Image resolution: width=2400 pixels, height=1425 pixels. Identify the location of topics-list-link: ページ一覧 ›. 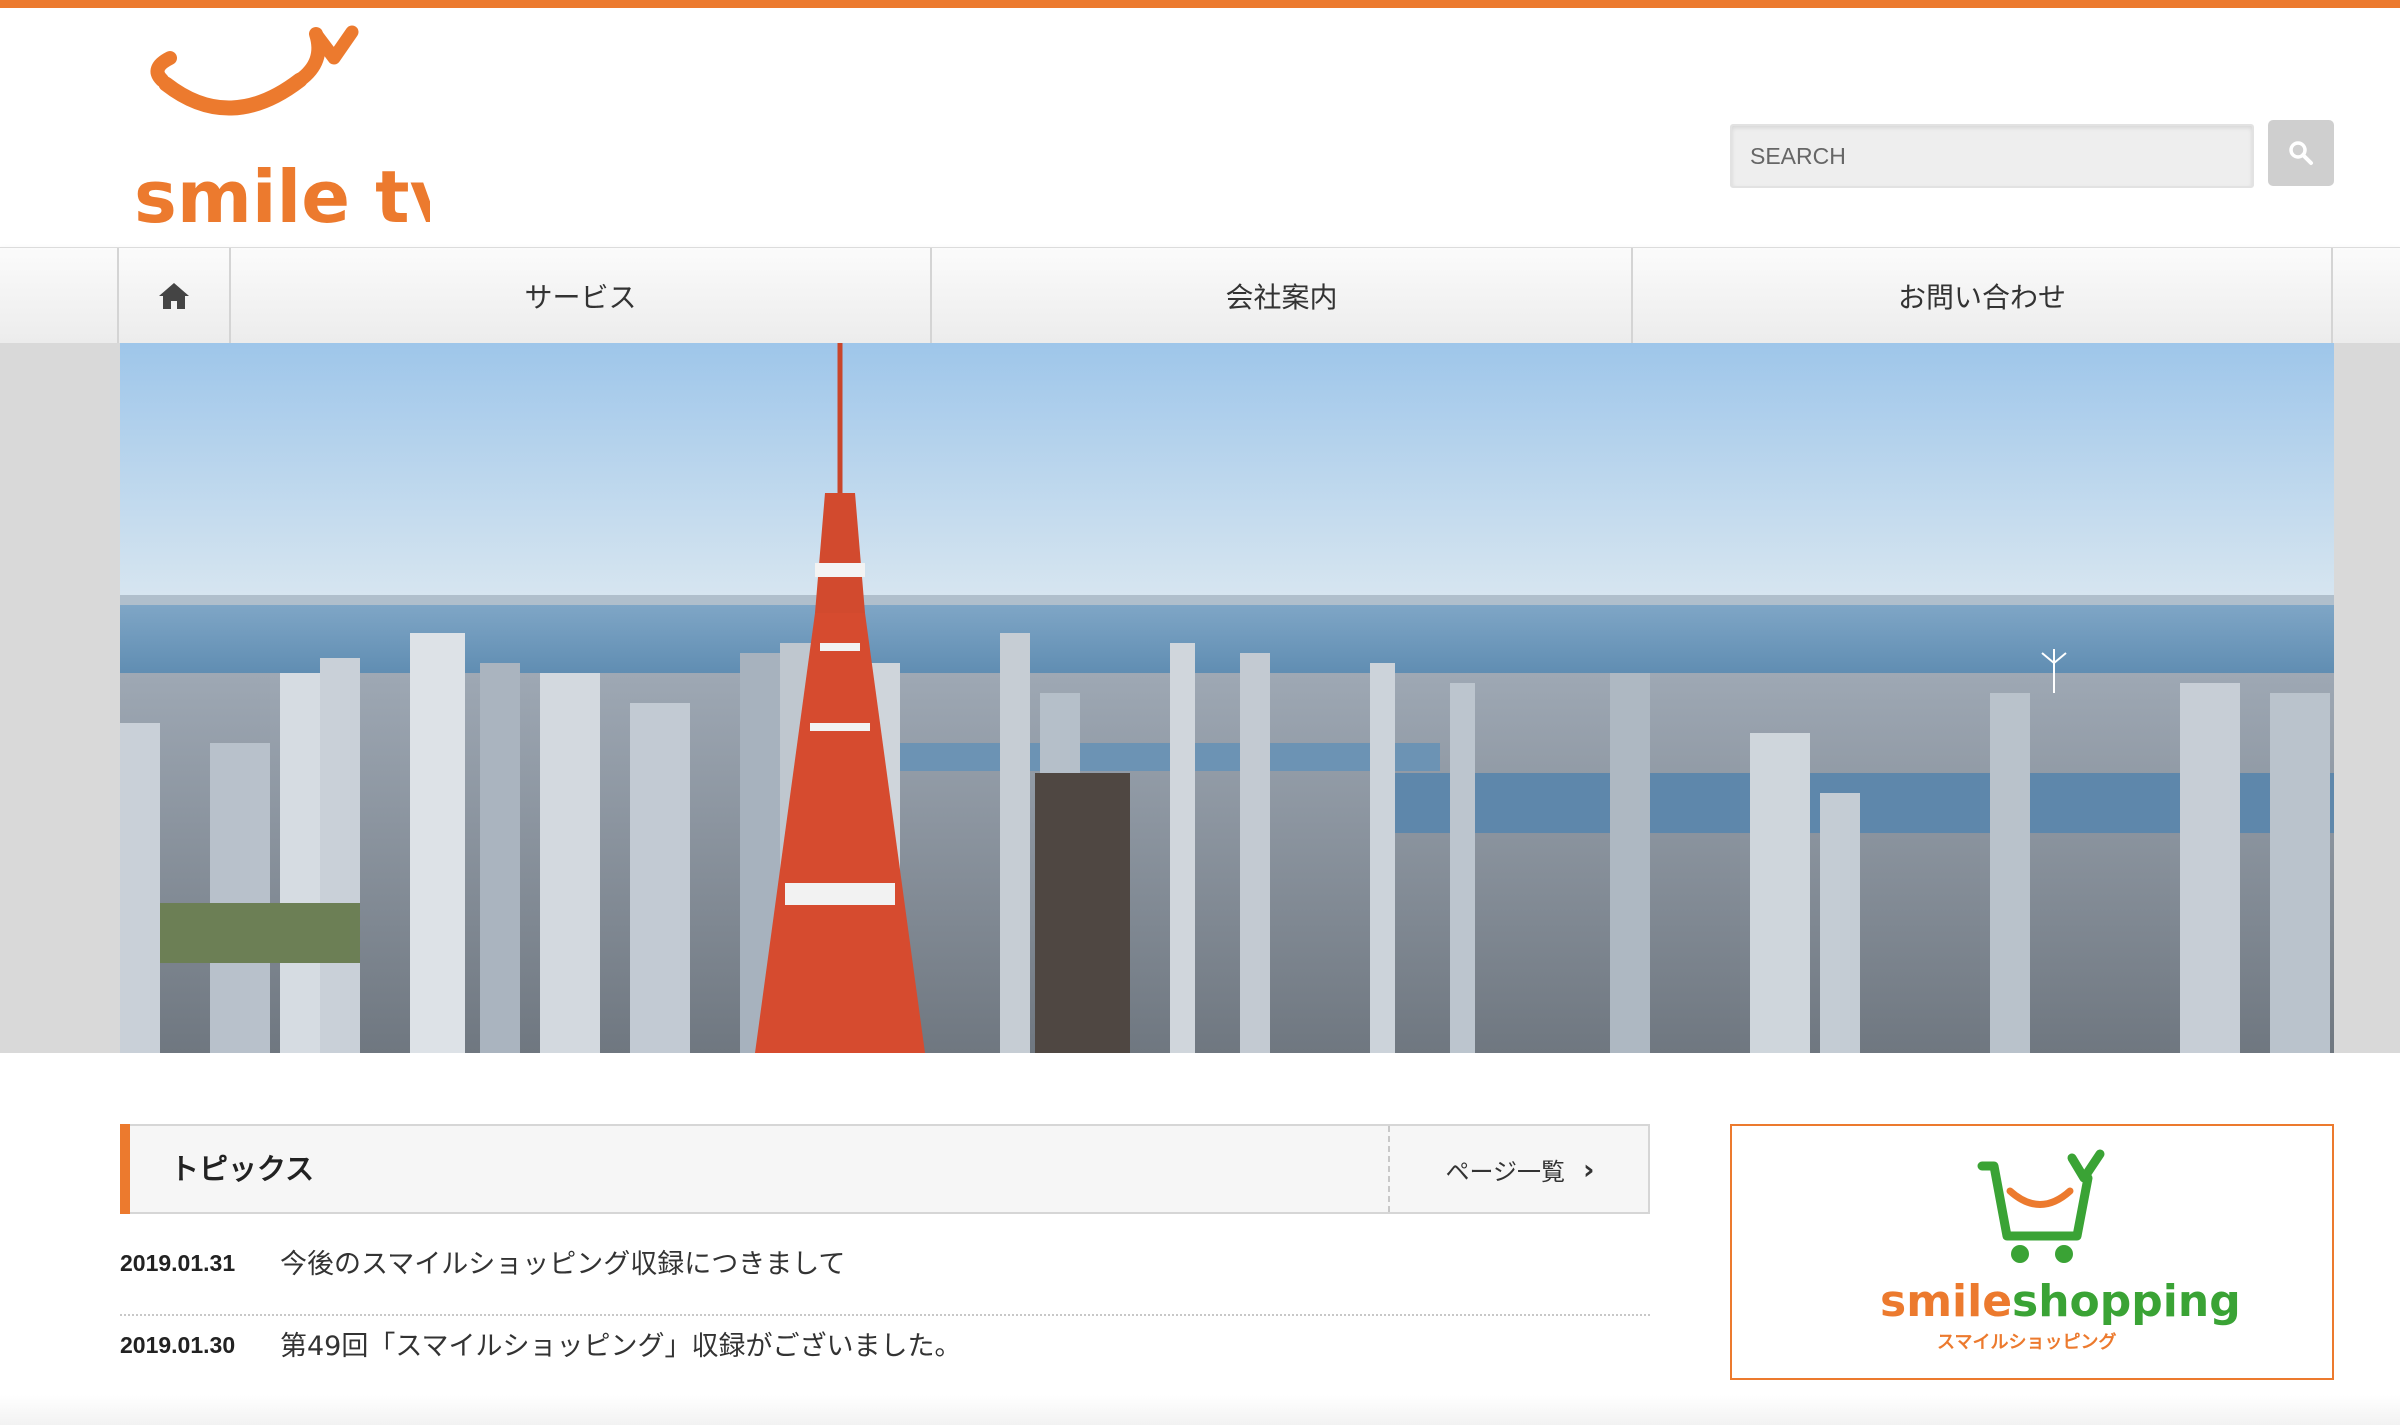
(1519, 1169).